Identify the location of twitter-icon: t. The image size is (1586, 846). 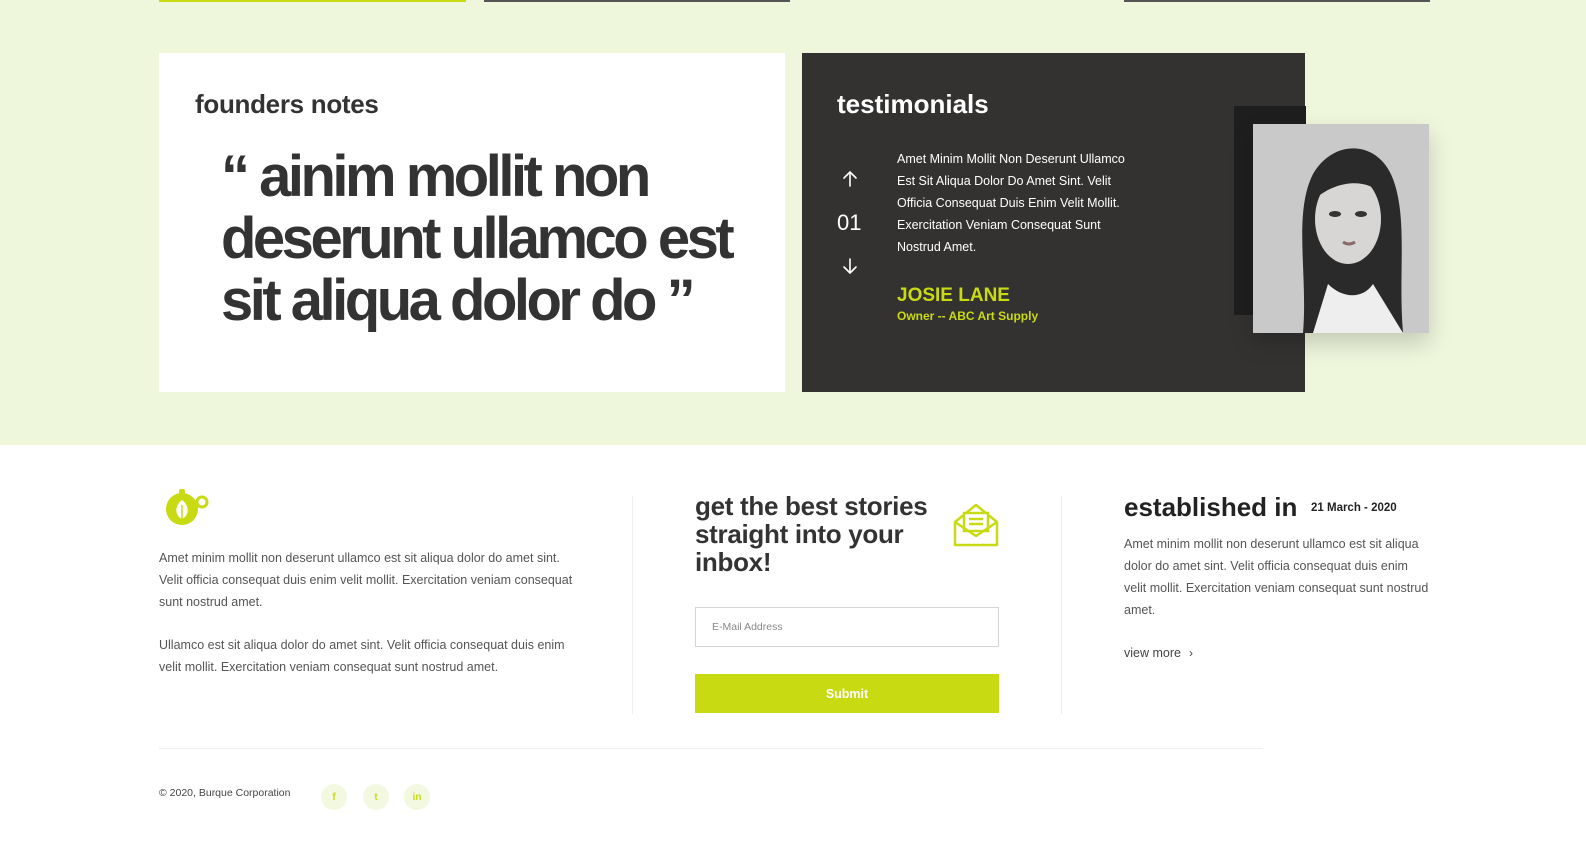
(376, 797).